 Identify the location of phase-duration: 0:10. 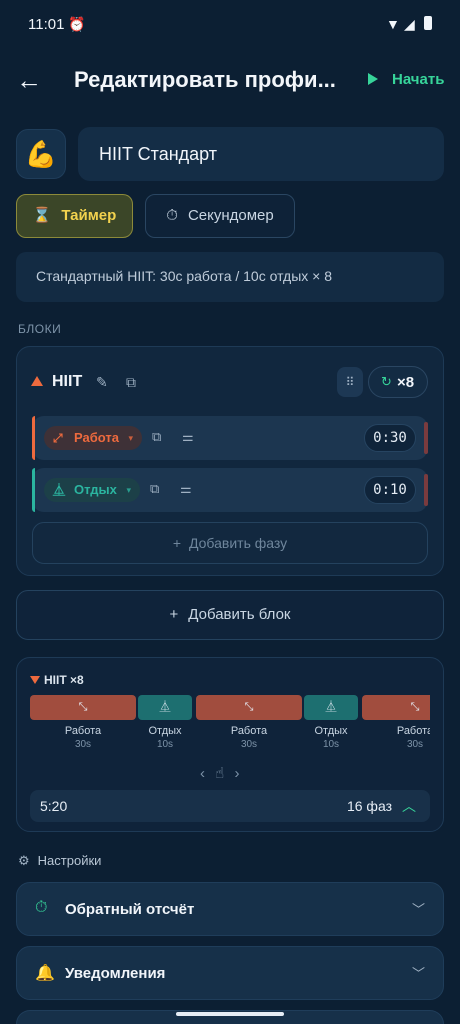
(390, 490).